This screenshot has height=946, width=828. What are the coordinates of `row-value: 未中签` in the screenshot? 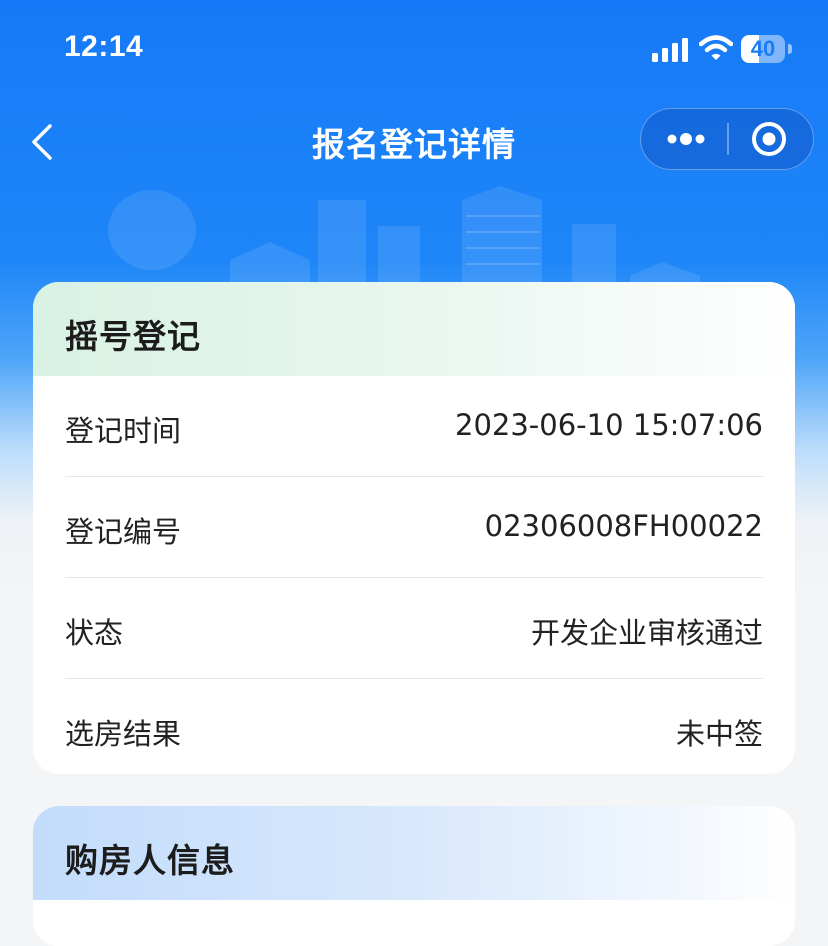 It's located at (719, 734).